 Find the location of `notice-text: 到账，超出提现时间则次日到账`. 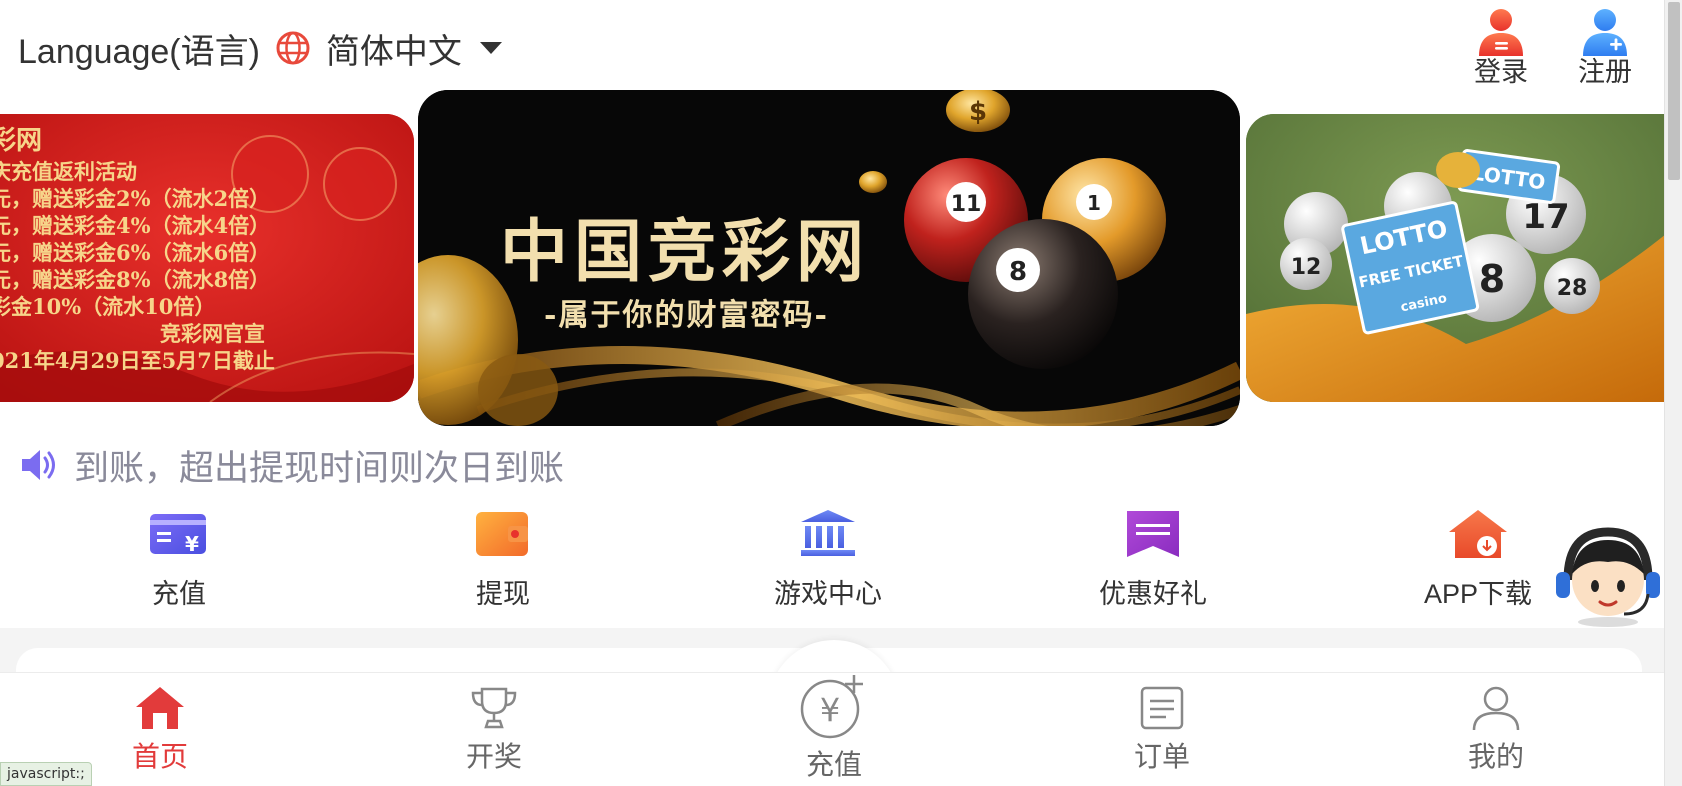

notice-text: 到账，超出提现时间则次日到账 is located at coordinates (319, 468).